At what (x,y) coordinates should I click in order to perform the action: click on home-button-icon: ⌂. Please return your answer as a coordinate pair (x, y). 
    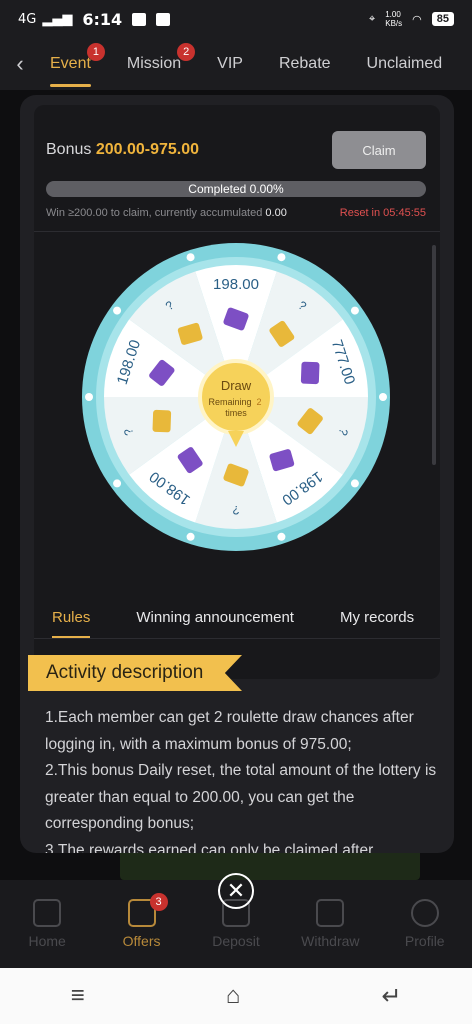
    Looking at the image, I should click on (233, 996).